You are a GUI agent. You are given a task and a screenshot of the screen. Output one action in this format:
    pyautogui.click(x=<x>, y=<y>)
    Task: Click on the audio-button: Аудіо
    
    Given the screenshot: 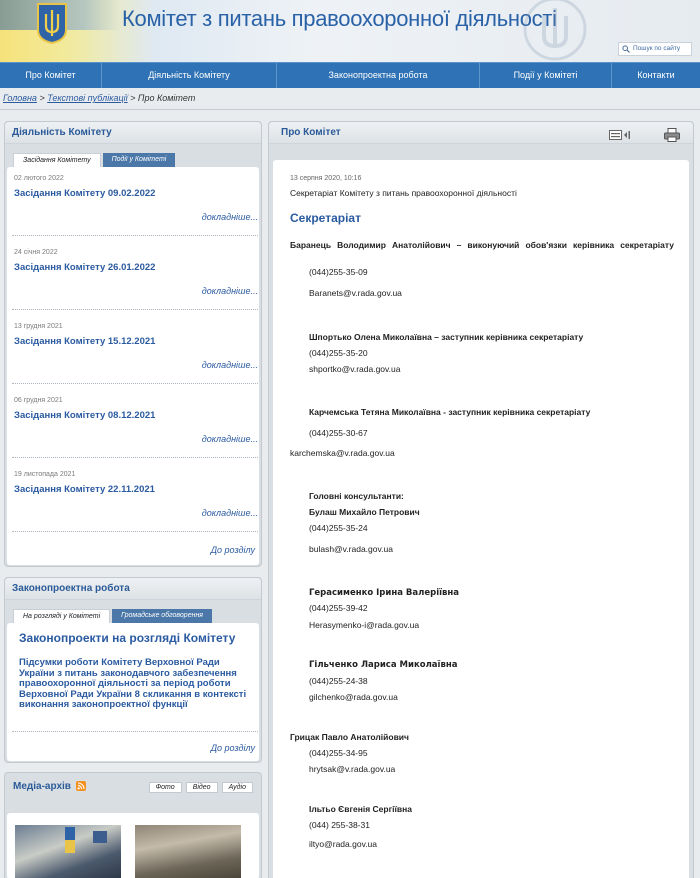 What is the action you would take?
    pyautogui.click(x=237, y=787)
    